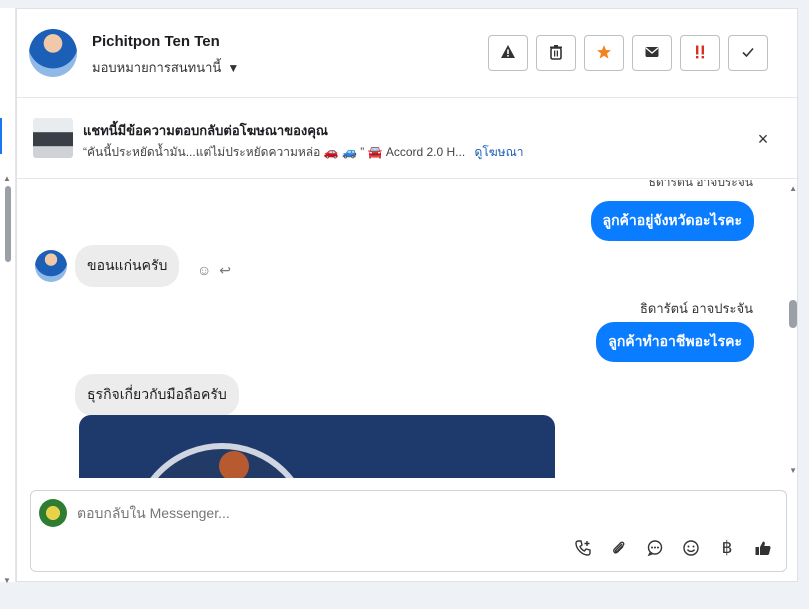 The height and width of the screenshot is (609, 809). Describe the element at coordinates (157, 67) in the screenshot. I see `assign-label: มอบหมายการสนทนานี้` at that location.